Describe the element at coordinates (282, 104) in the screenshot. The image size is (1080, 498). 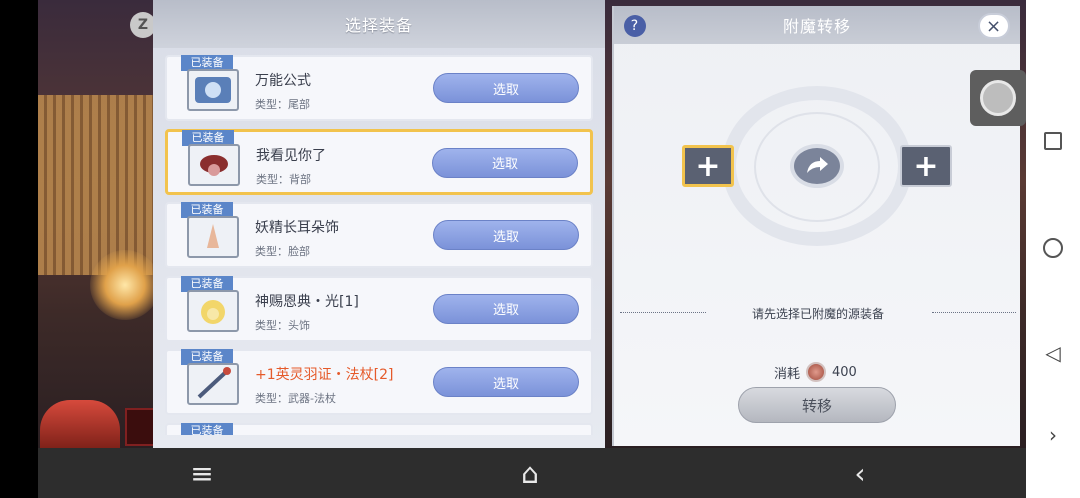
I see `item-type: 类型：尾部` at that location.